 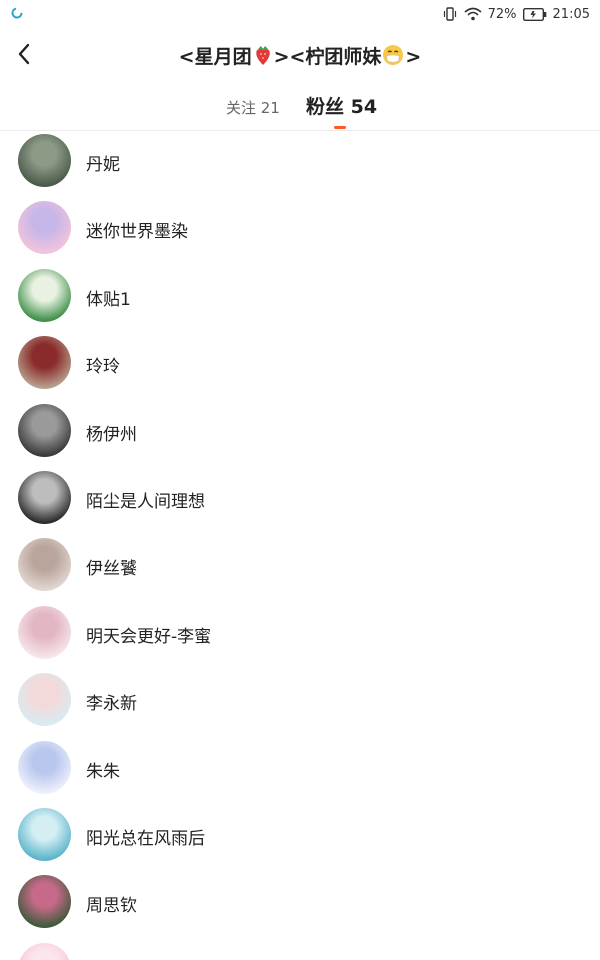 What do you see at coordinates (341, 105) in the screenshot?
I see `tab-fans: 粉丝 54` at bounding box center [341, 105].